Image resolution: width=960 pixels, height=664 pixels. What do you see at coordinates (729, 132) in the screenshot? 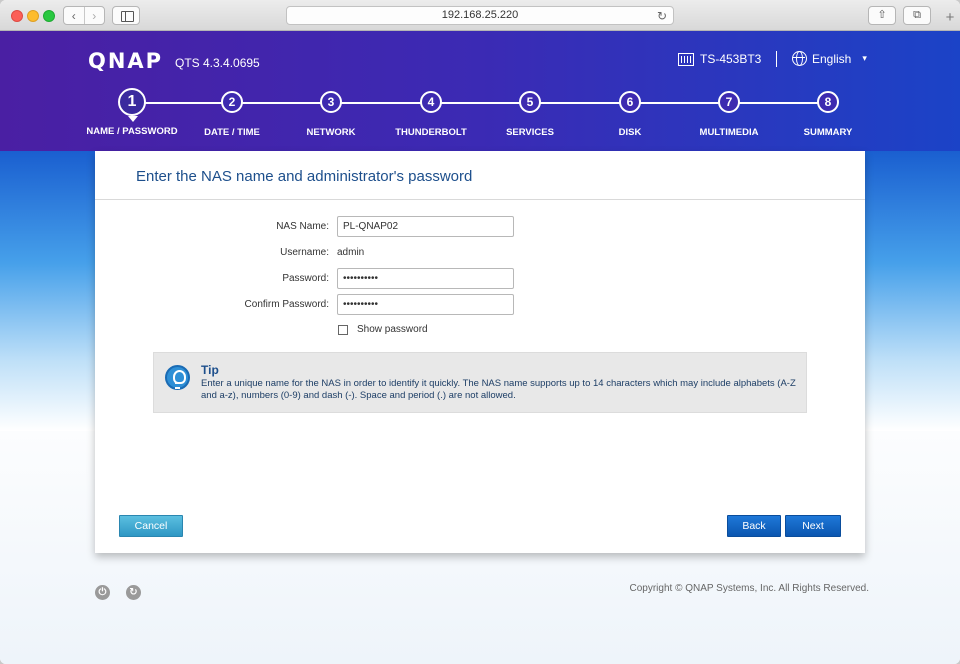
I see `step-label: MULTIMEDIA` at bounding box center [729, 132].